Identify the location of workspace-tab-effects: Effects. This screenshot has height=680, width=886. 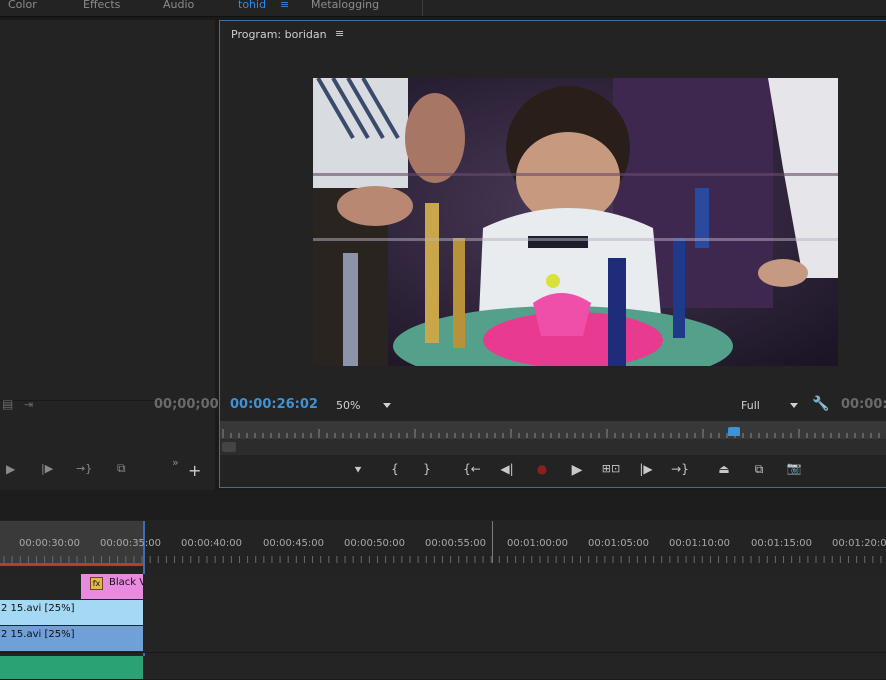
(101, 5).